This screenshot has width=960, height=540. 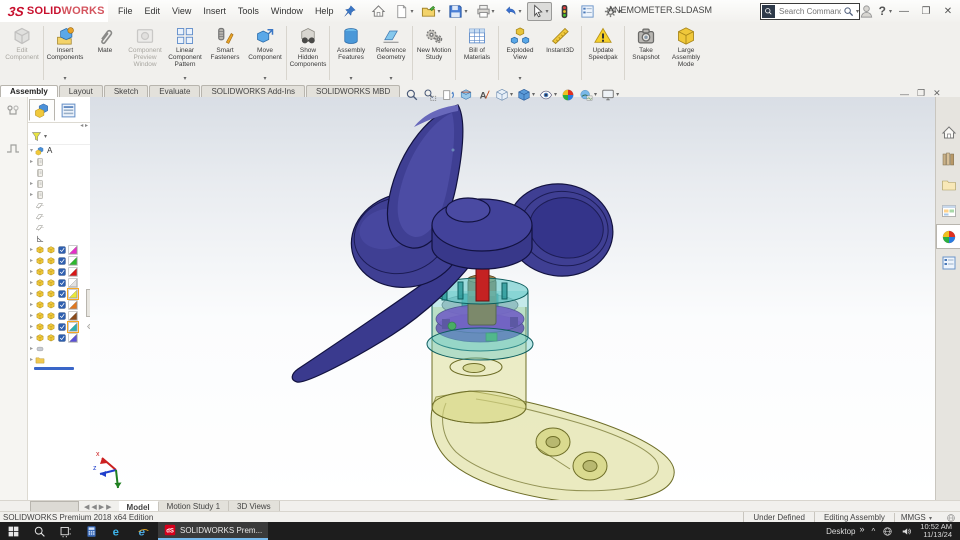 I want to click on take-snapshot-button: Take Snapshot, so click(x=646, y=53).